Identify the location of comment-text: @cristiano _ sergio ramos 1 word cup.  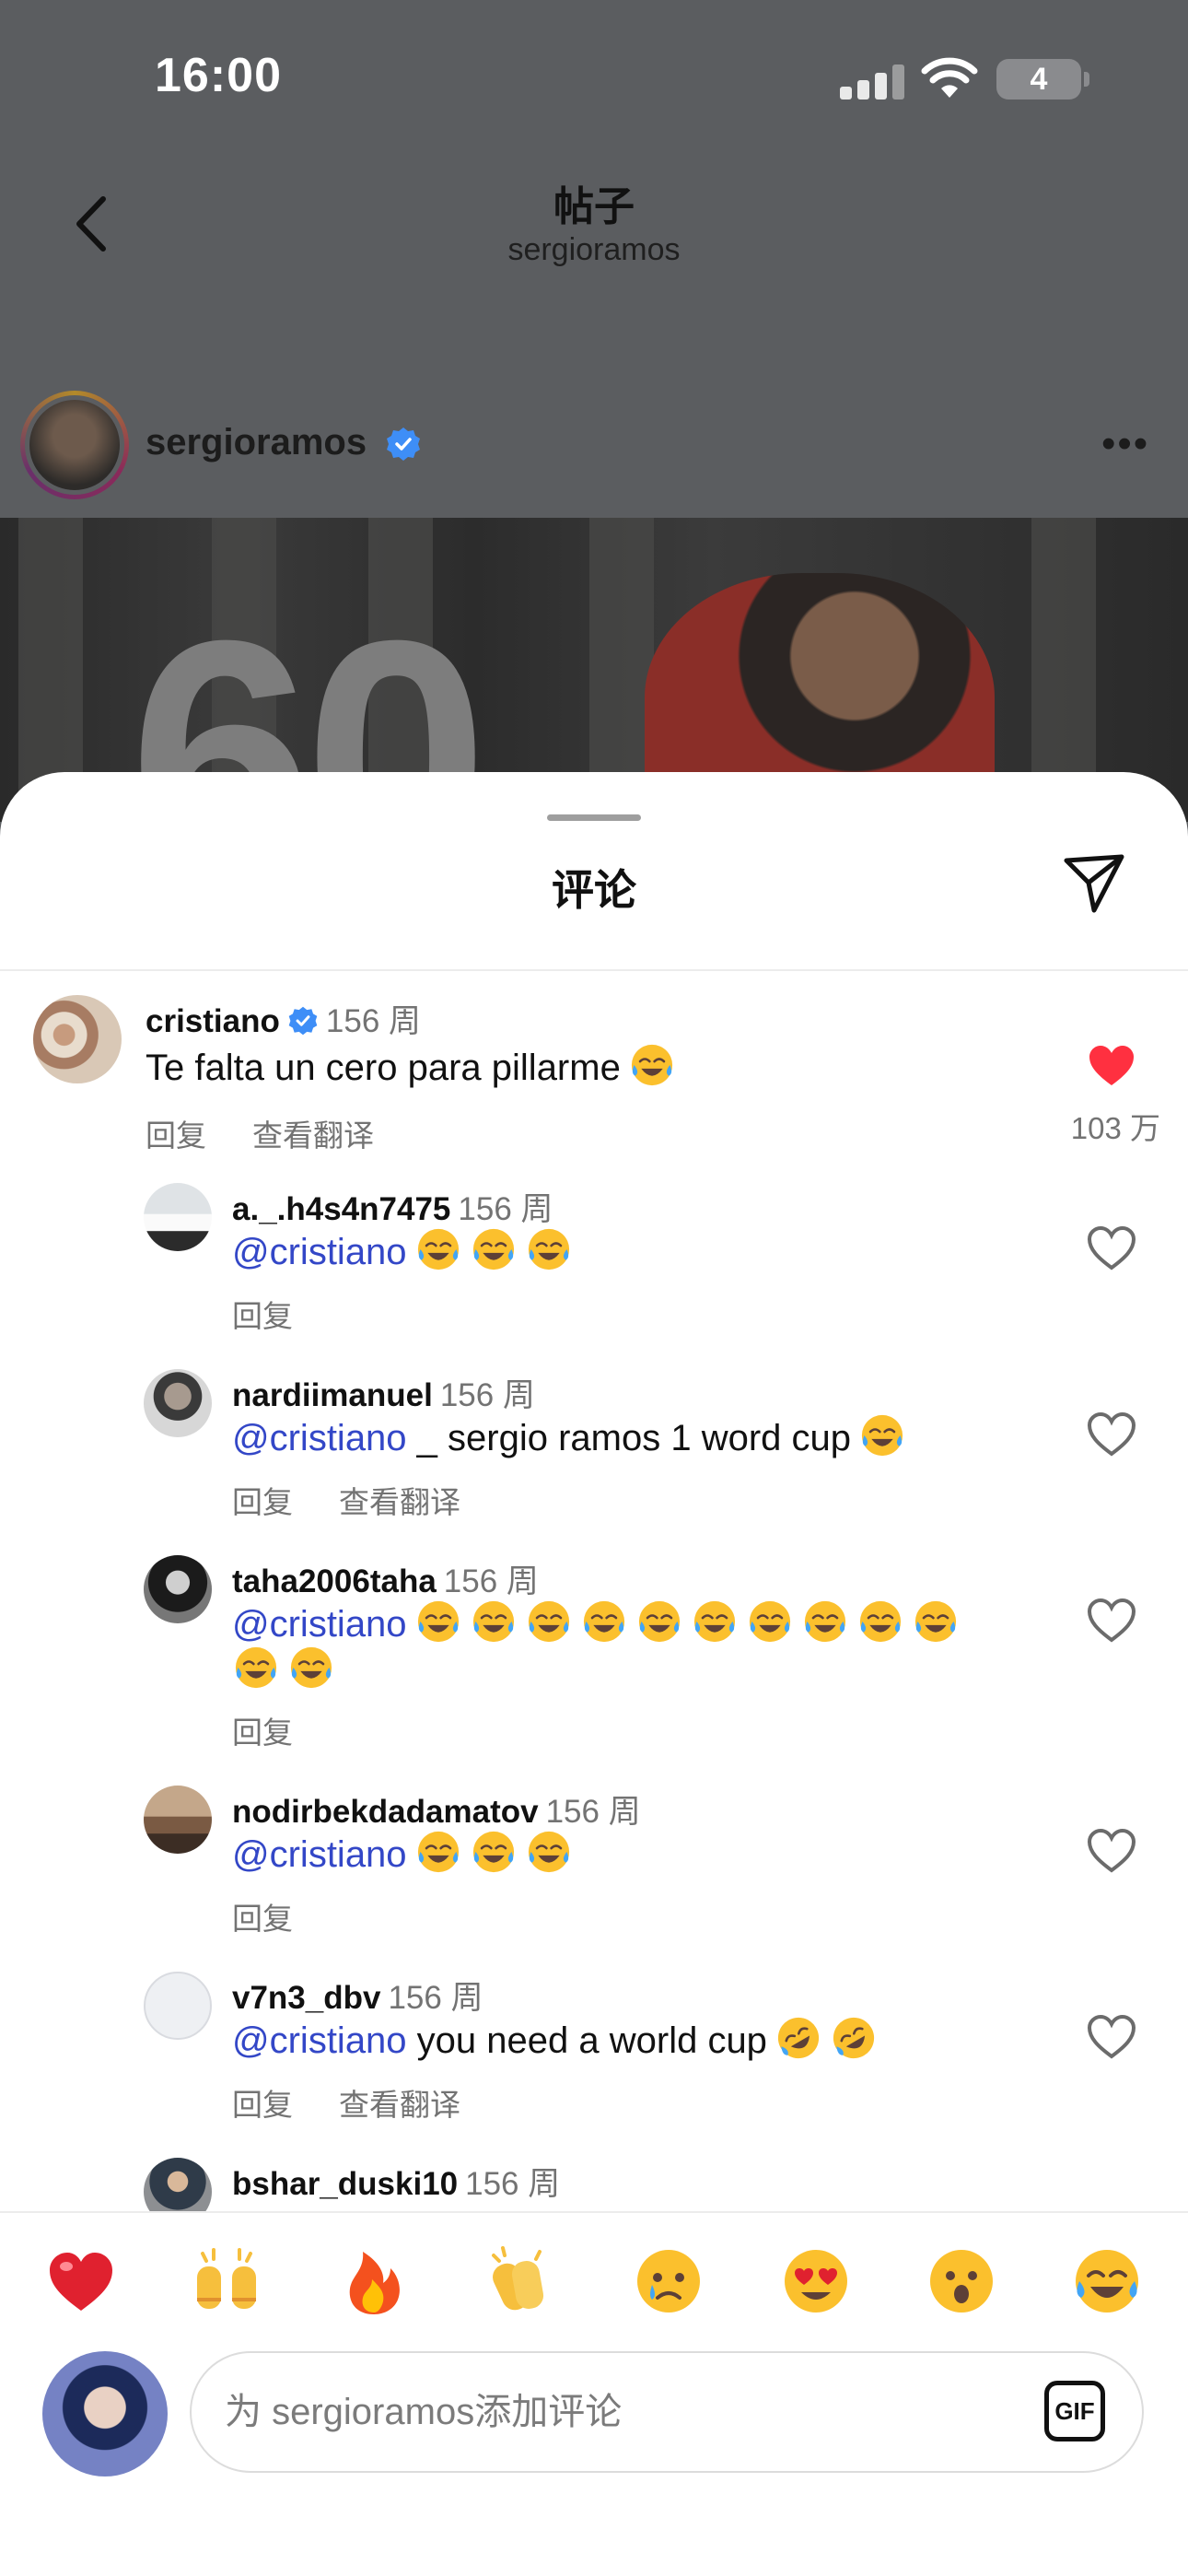
(569, 1436).